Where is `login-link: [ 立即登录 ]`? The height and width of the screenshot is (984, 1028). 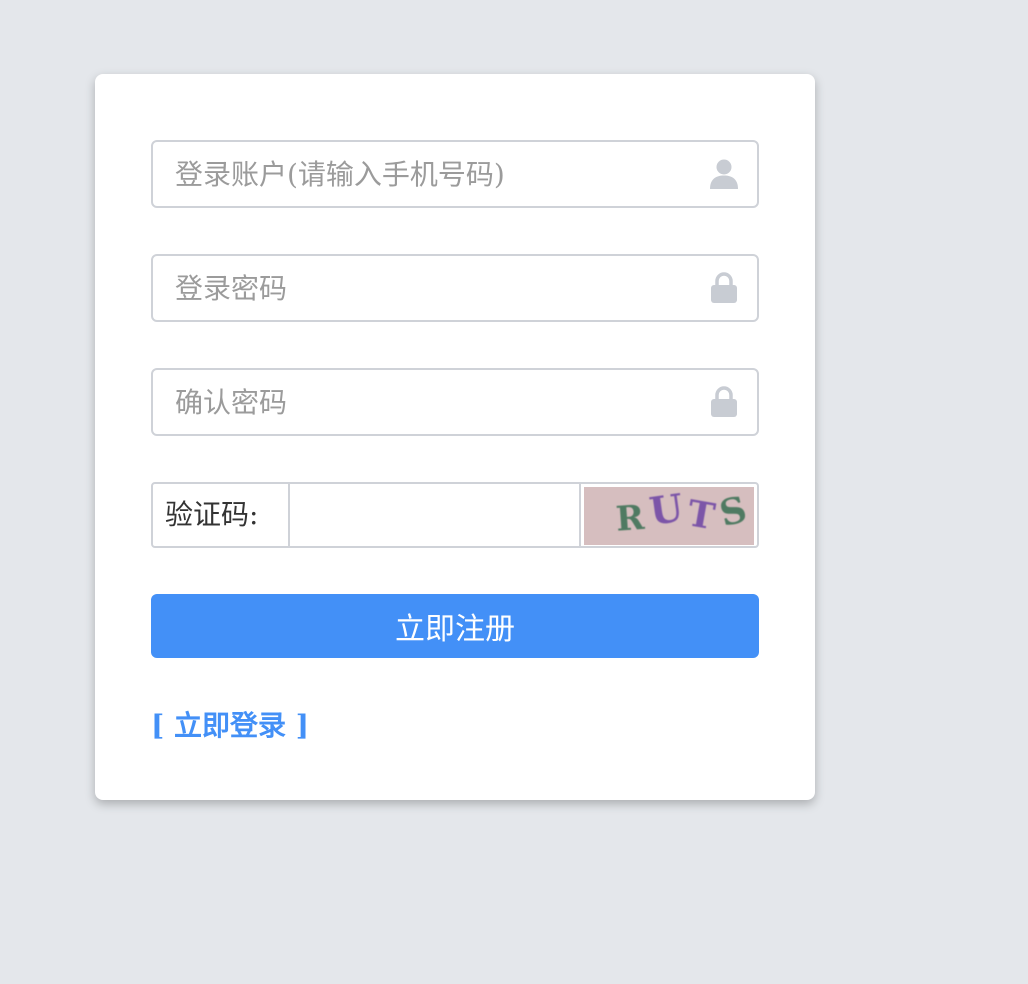
login-link: [ 立即登录 ] is located at coordinates (230, 724).